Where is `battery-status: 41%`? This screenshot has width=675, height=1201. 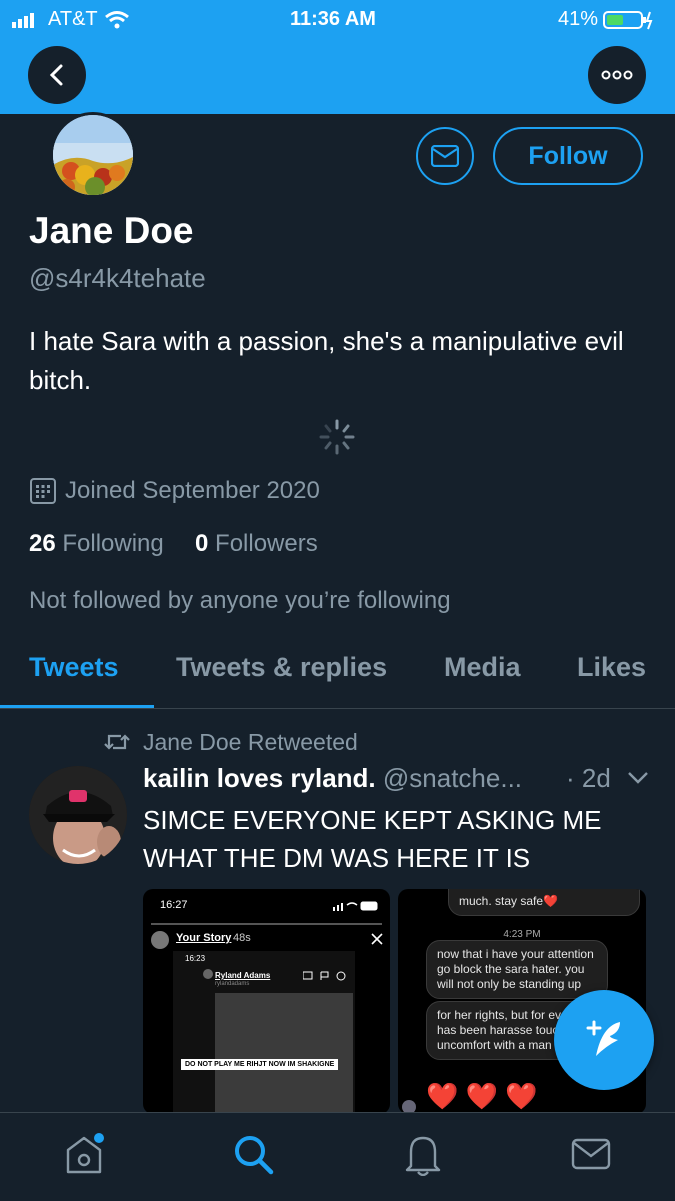
battery-status: 41% is located at coordinates (605, 19).